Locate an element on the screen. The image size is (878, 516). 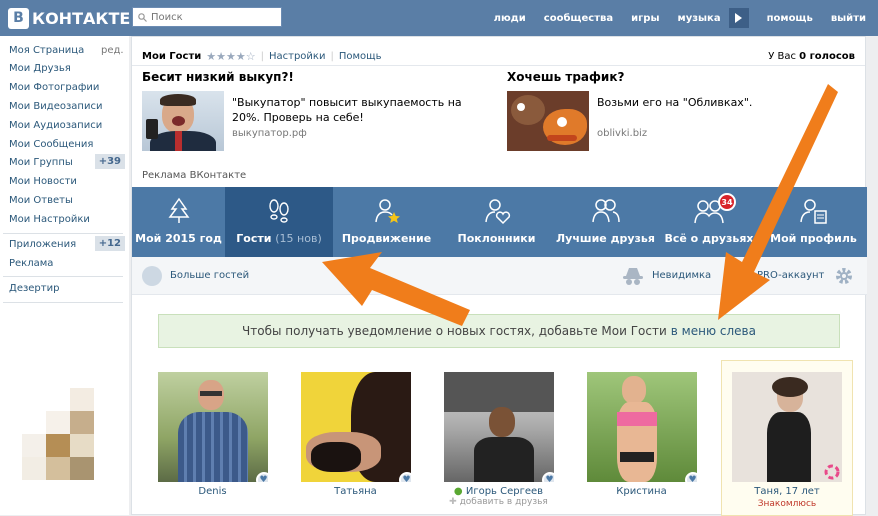
guest-photo is located at coordinates (787, 427).